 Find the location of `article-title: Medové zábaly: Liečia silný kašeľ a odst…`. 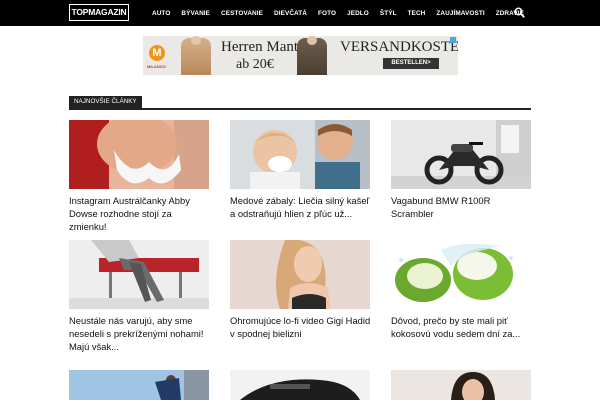

article-title: Medové zábaly: Liečia silný kašeľ a odst… is located at coordinates (301, 207).